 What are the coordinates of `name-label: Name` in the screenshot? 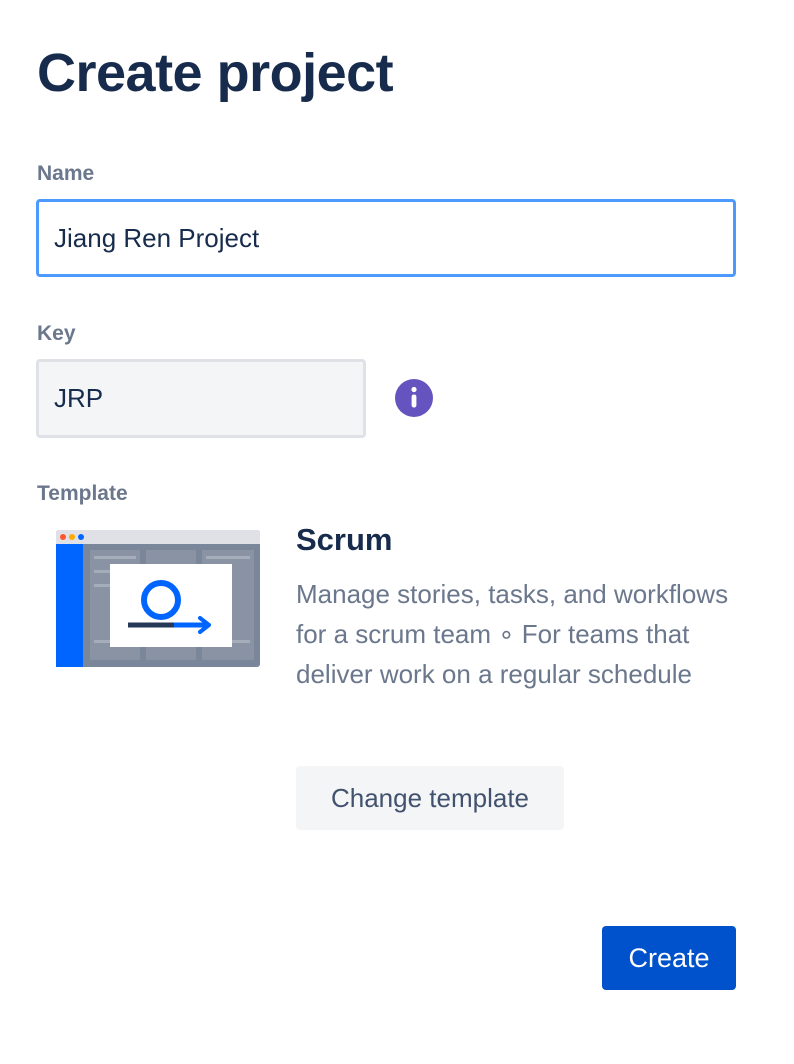 It's located at (66, 173).